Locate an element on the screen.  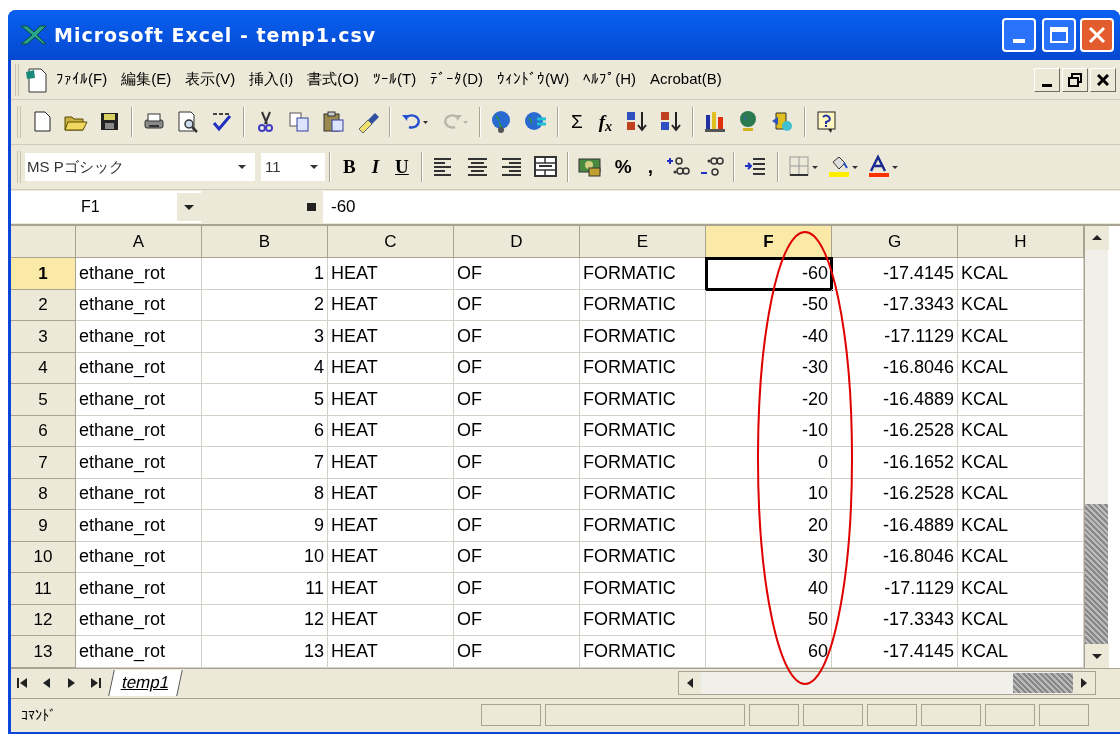
window-title: Microsoft Excel - temp1.csv is located at coordinates (215, 35).